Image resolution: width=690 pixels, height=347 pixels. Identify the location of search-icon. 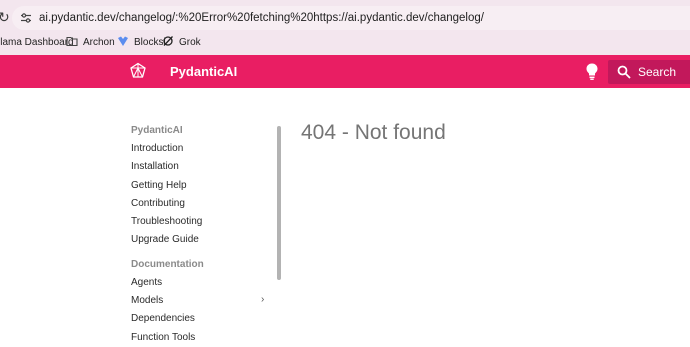
(624, 72).